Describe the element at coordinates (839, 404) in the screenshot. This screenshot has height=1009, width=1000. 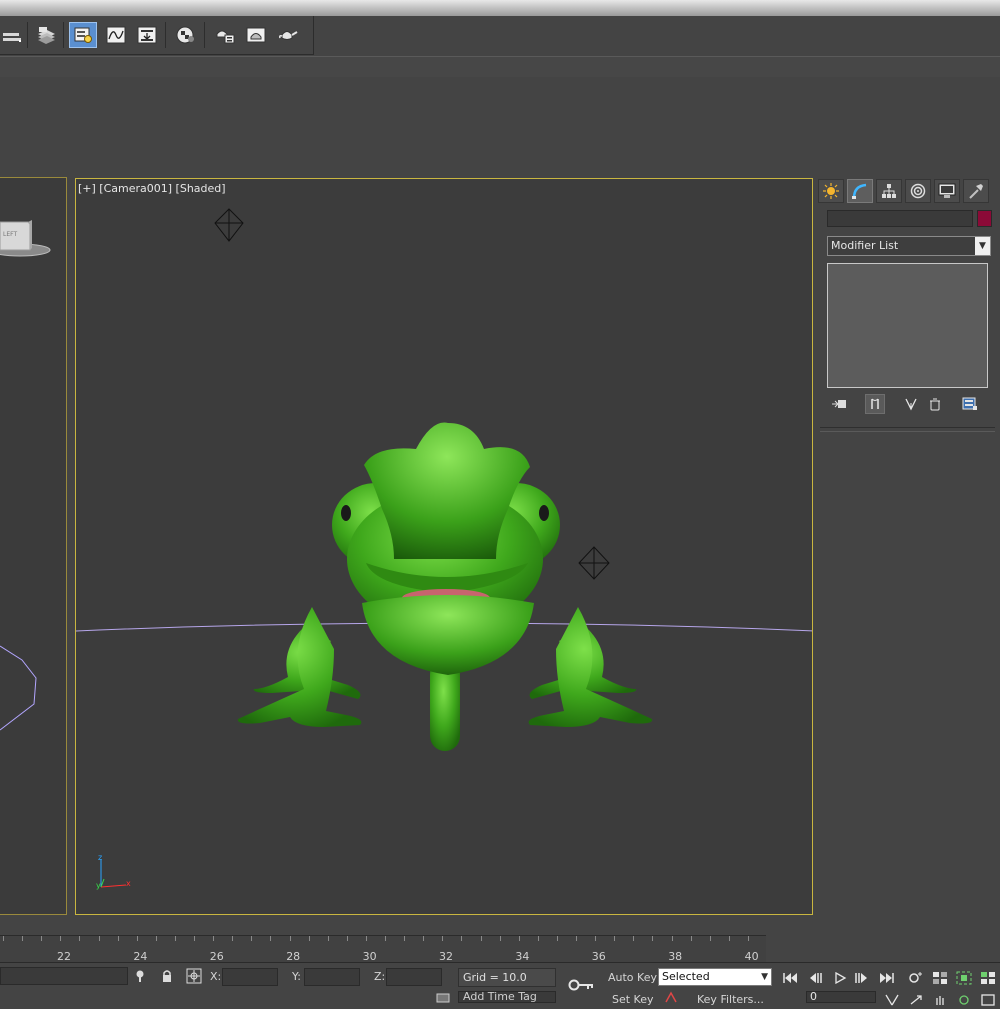
I see `pin-stack-icon` at that location.